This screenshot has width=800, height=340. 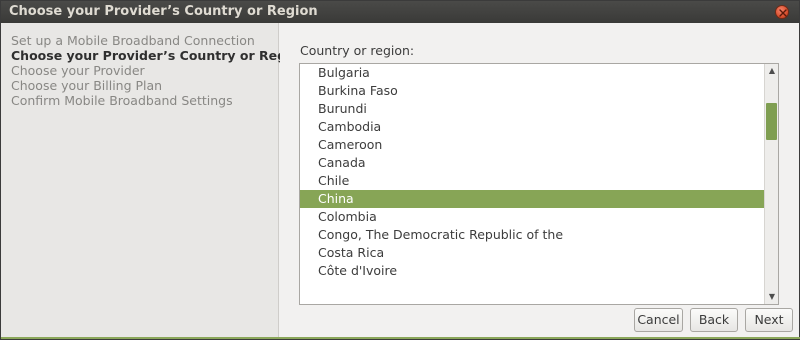 I want to click on scrollbar-thumb, so click(x=771, y=121).